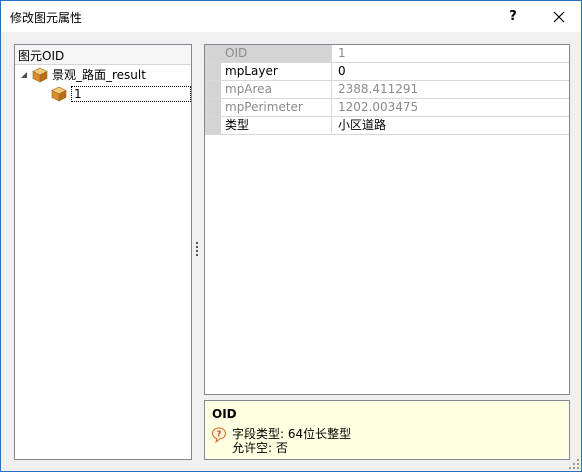  I want to click on description-nullable: 允许空: 否, so click(260, 448).